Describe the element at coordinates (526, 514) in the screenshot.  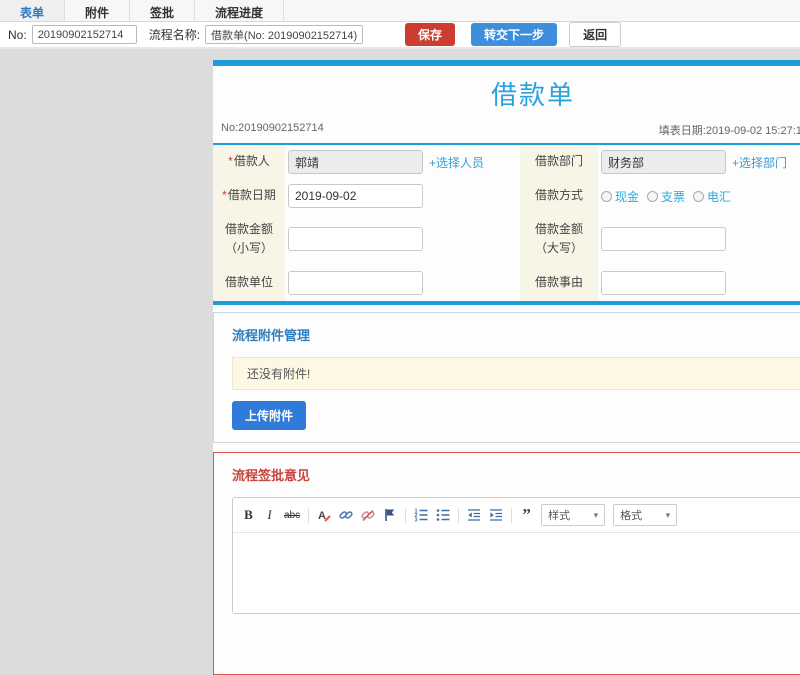
I see `blockquote-icon: ”` at that location.